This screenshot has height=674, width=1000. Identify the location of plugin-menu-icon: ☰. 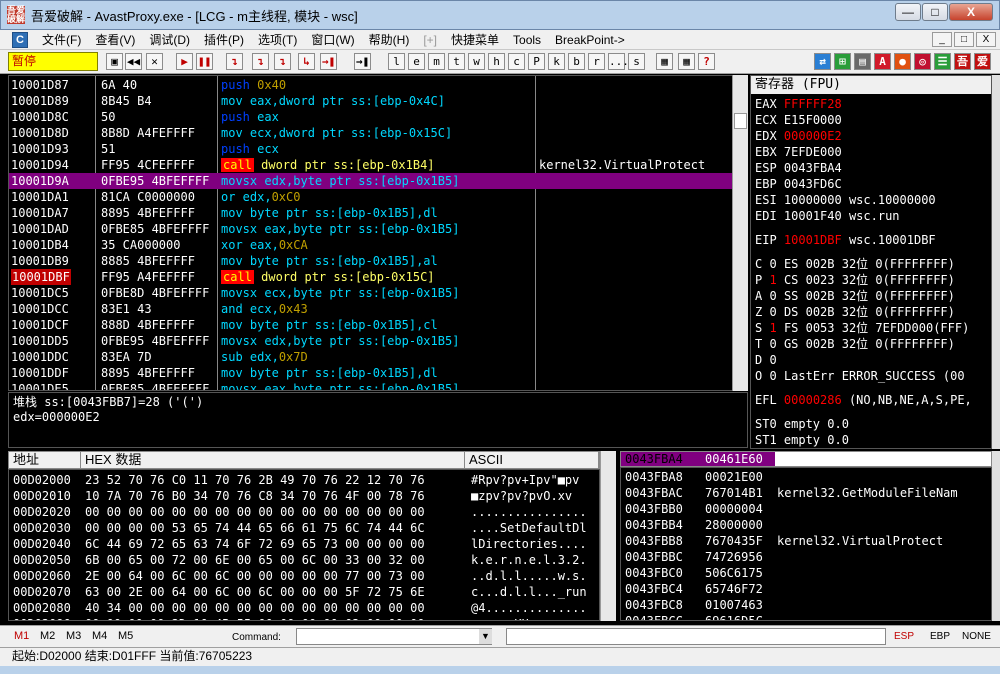
(942, 61).